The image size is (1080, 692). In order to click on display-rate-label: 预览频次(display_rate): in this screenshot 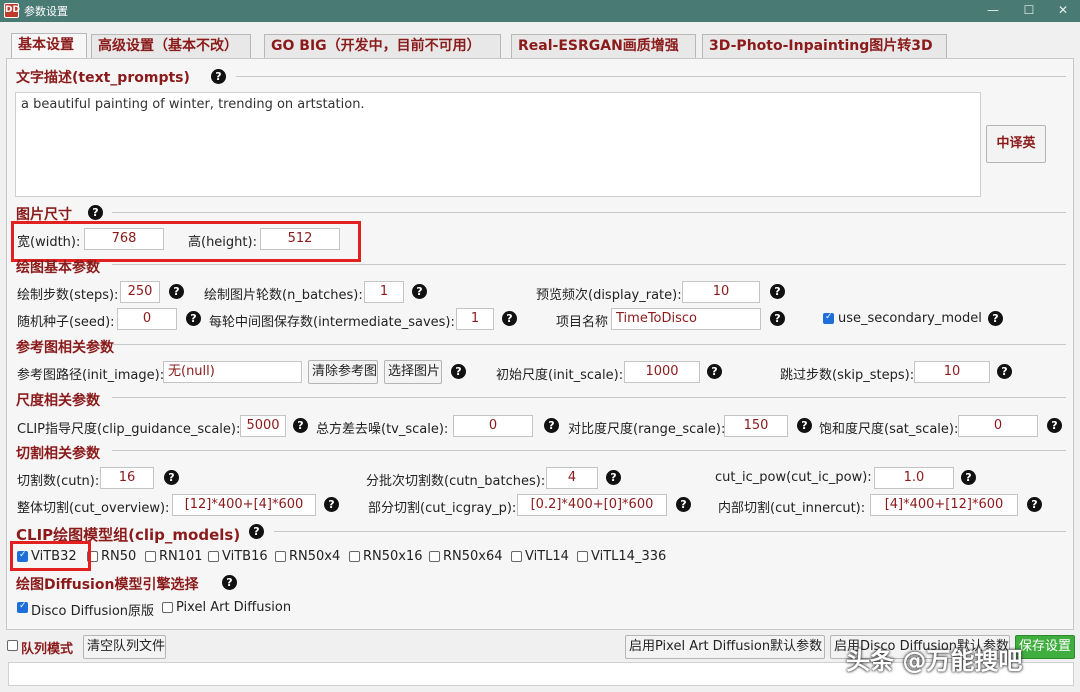, I will do `click(609, 295)`.